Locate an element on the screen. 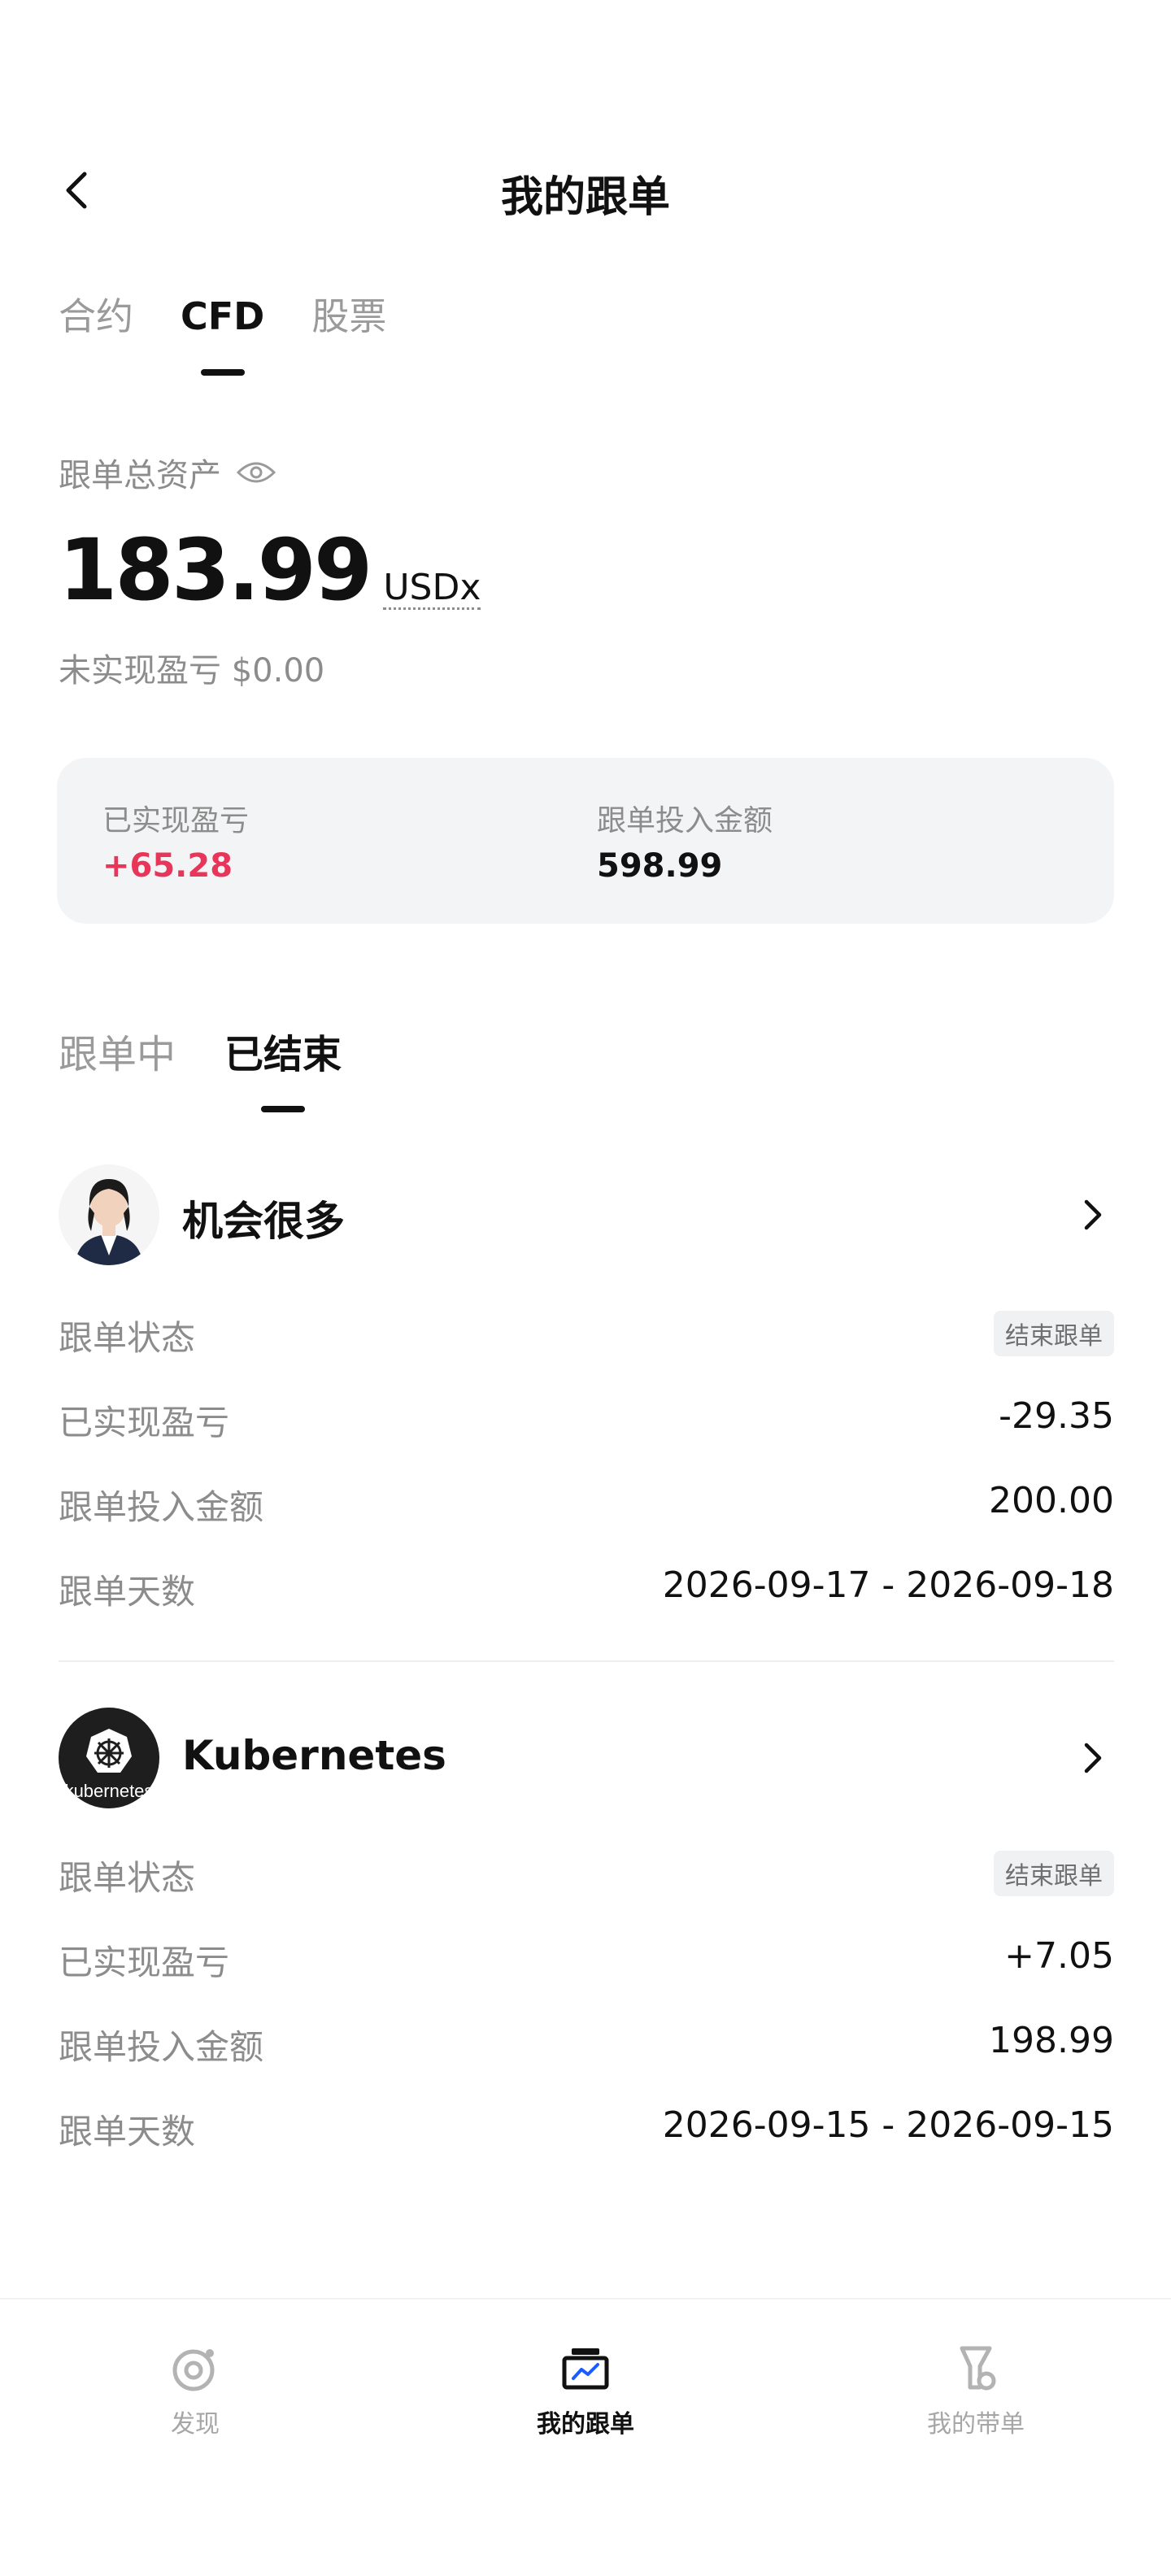  nav-my-lead-trades: 我的带单 is located at coordinates (976, 2389).